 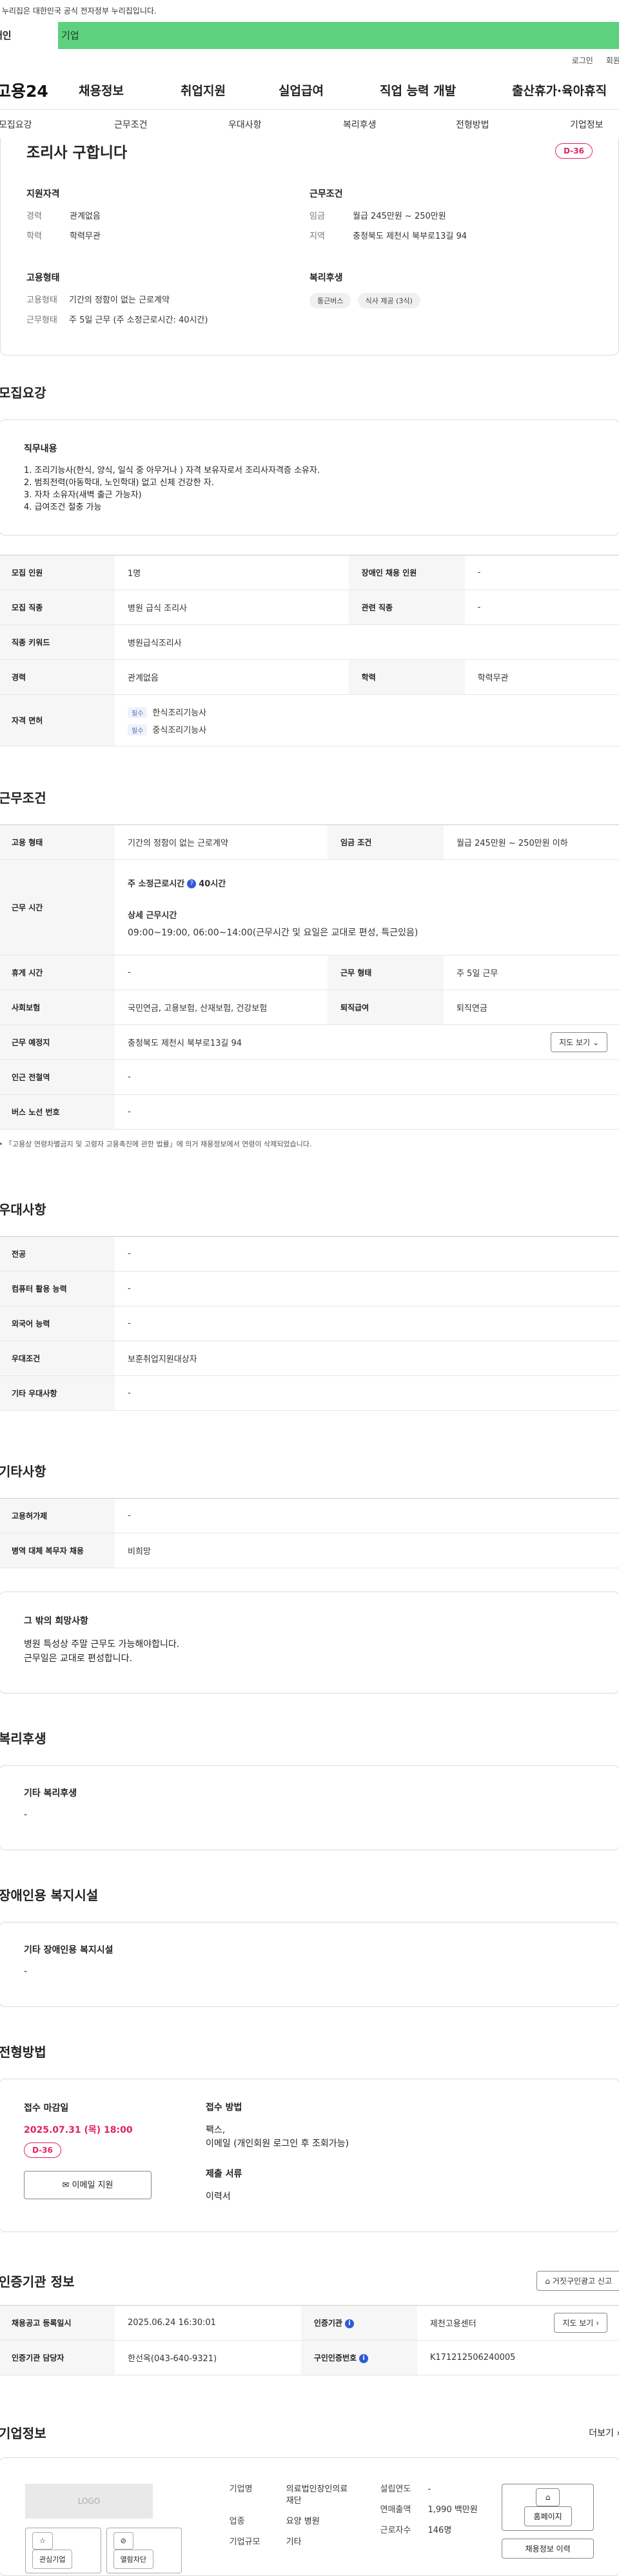 What do you see at coordinates (385, 972) in the screenshot?
I see `cell-label: 근무 형태` at bounding box center [385, 972].